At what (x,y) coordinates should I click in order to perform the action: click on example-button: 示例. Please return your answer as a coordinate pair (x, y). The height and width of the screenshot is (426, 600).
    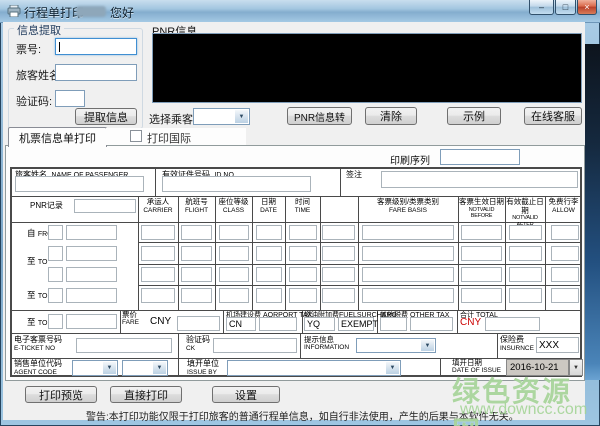
    Looking at the image, I should click on (474, 116).